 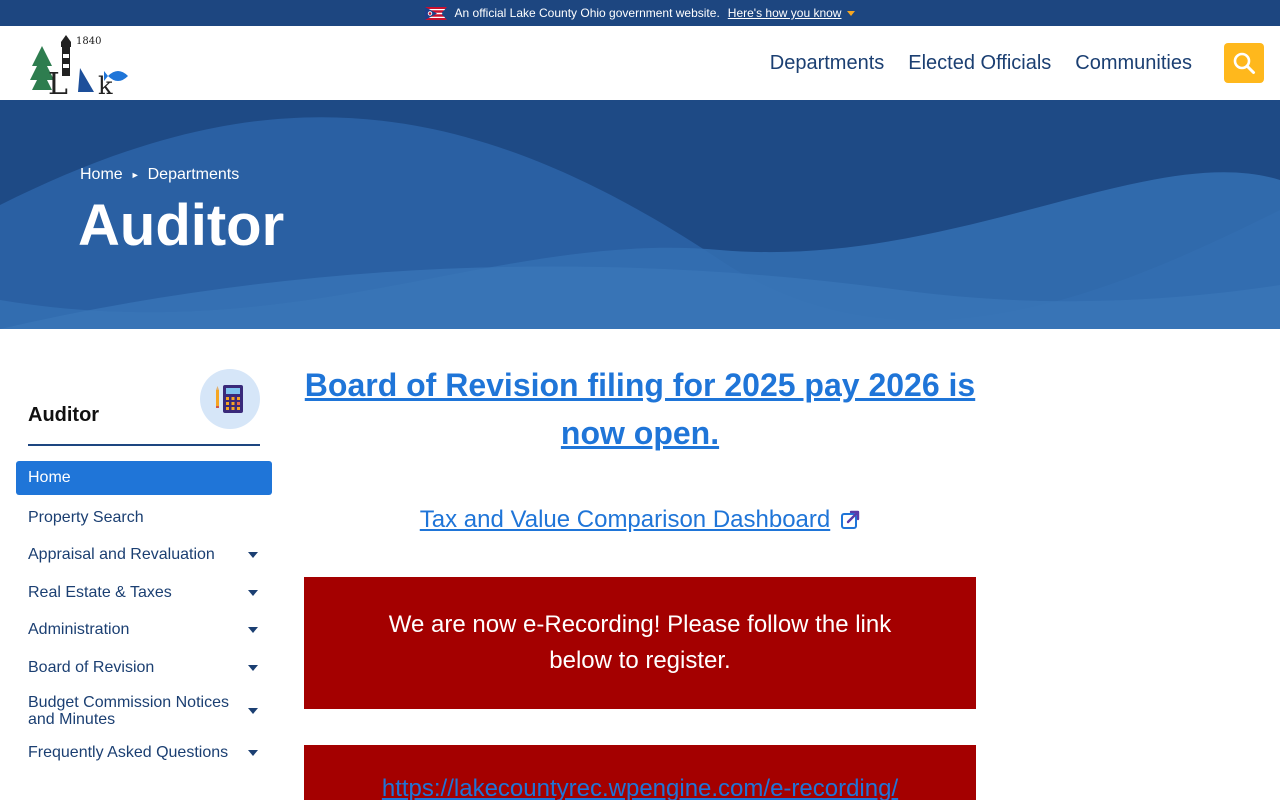 I want to click on sidebar-item-appraisal: Appraisal and Revaluation, so click(x=144, y=556).